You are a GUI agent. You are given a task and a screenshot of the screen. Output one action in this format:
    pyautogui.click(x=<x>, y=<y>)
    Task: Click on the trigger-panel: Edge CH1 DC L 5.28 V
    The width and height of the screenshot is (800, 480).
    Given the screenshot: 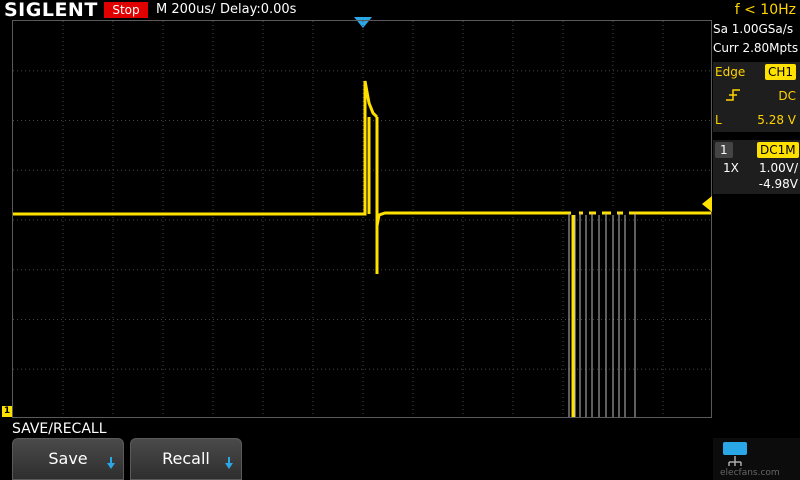 What is the action you would take?
    pyautogui.click(x=756, y=97)
    